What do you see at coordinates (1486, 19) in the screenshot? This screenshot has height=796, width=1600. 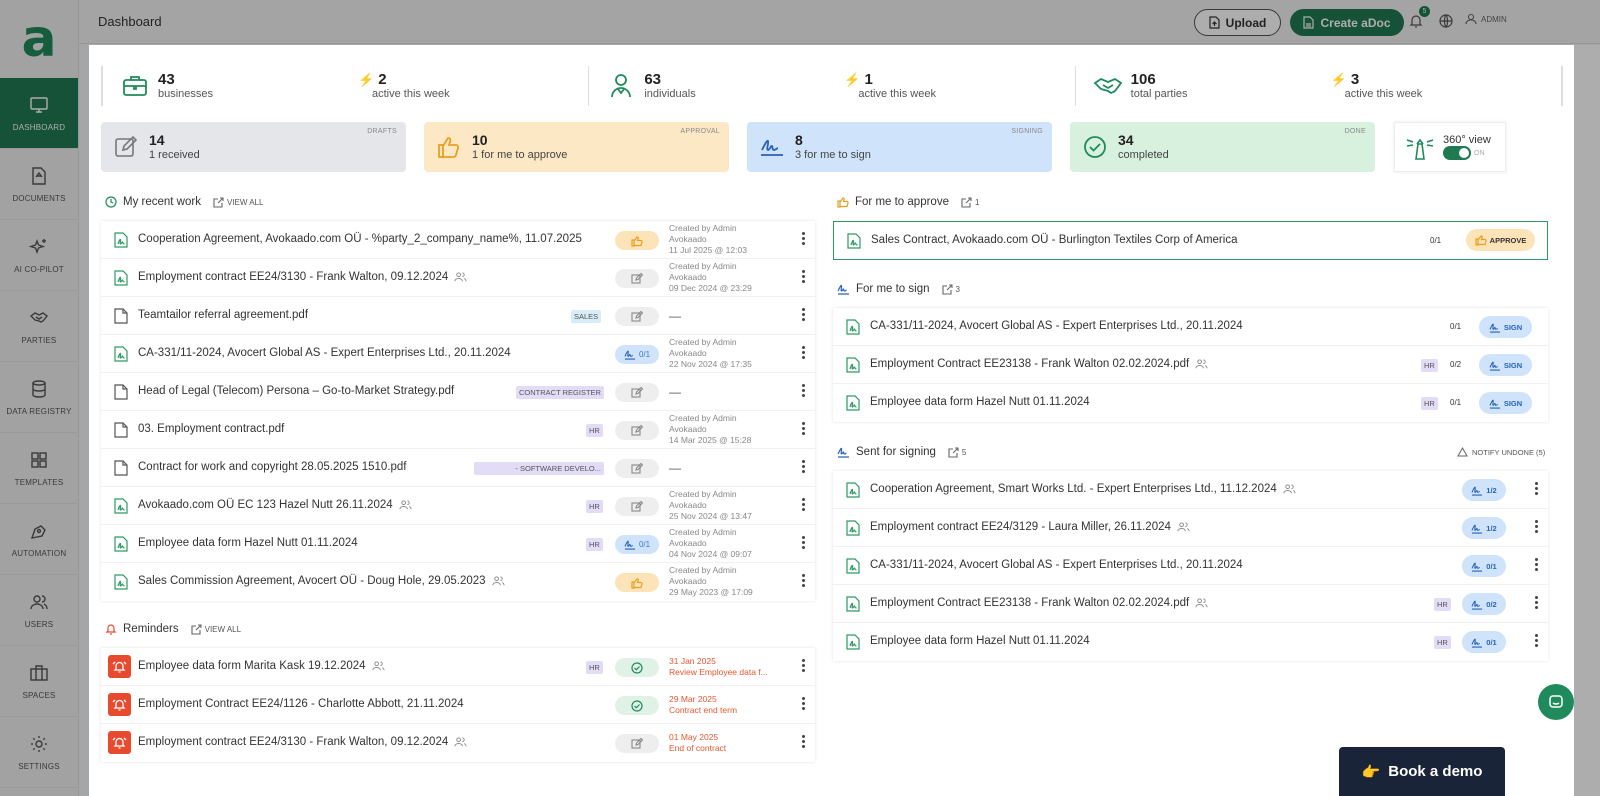 I see `user-menu: ADMIN` at bounding box center [1486, 19].